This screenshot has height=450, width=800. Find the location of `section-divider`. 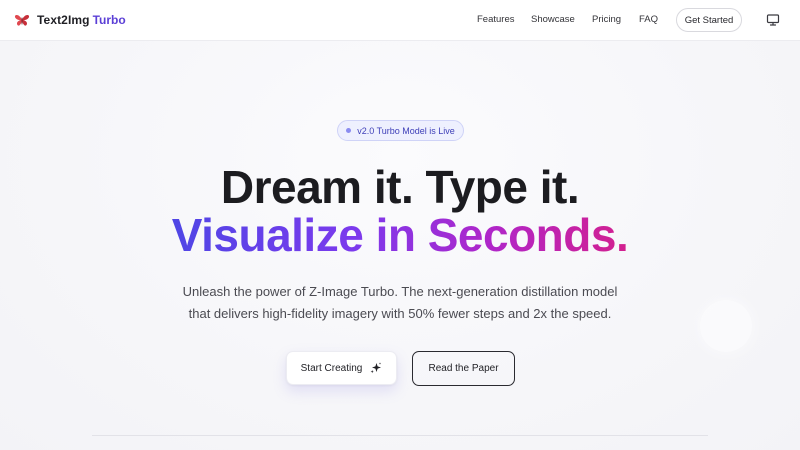

section-divider is located at coordinates (400, 435).